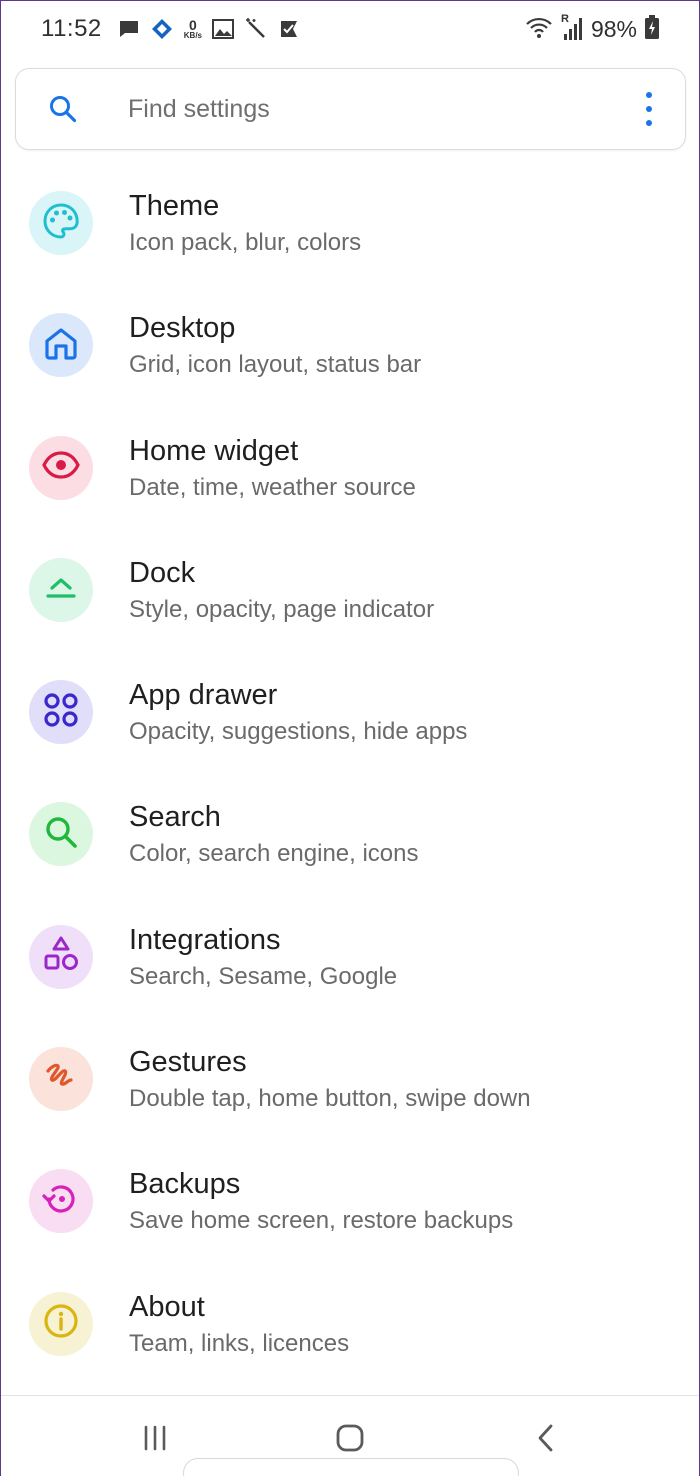 The width and height of the screenshot is (700, 1476). I want to click on search-icon-circle, so click(61, 834).